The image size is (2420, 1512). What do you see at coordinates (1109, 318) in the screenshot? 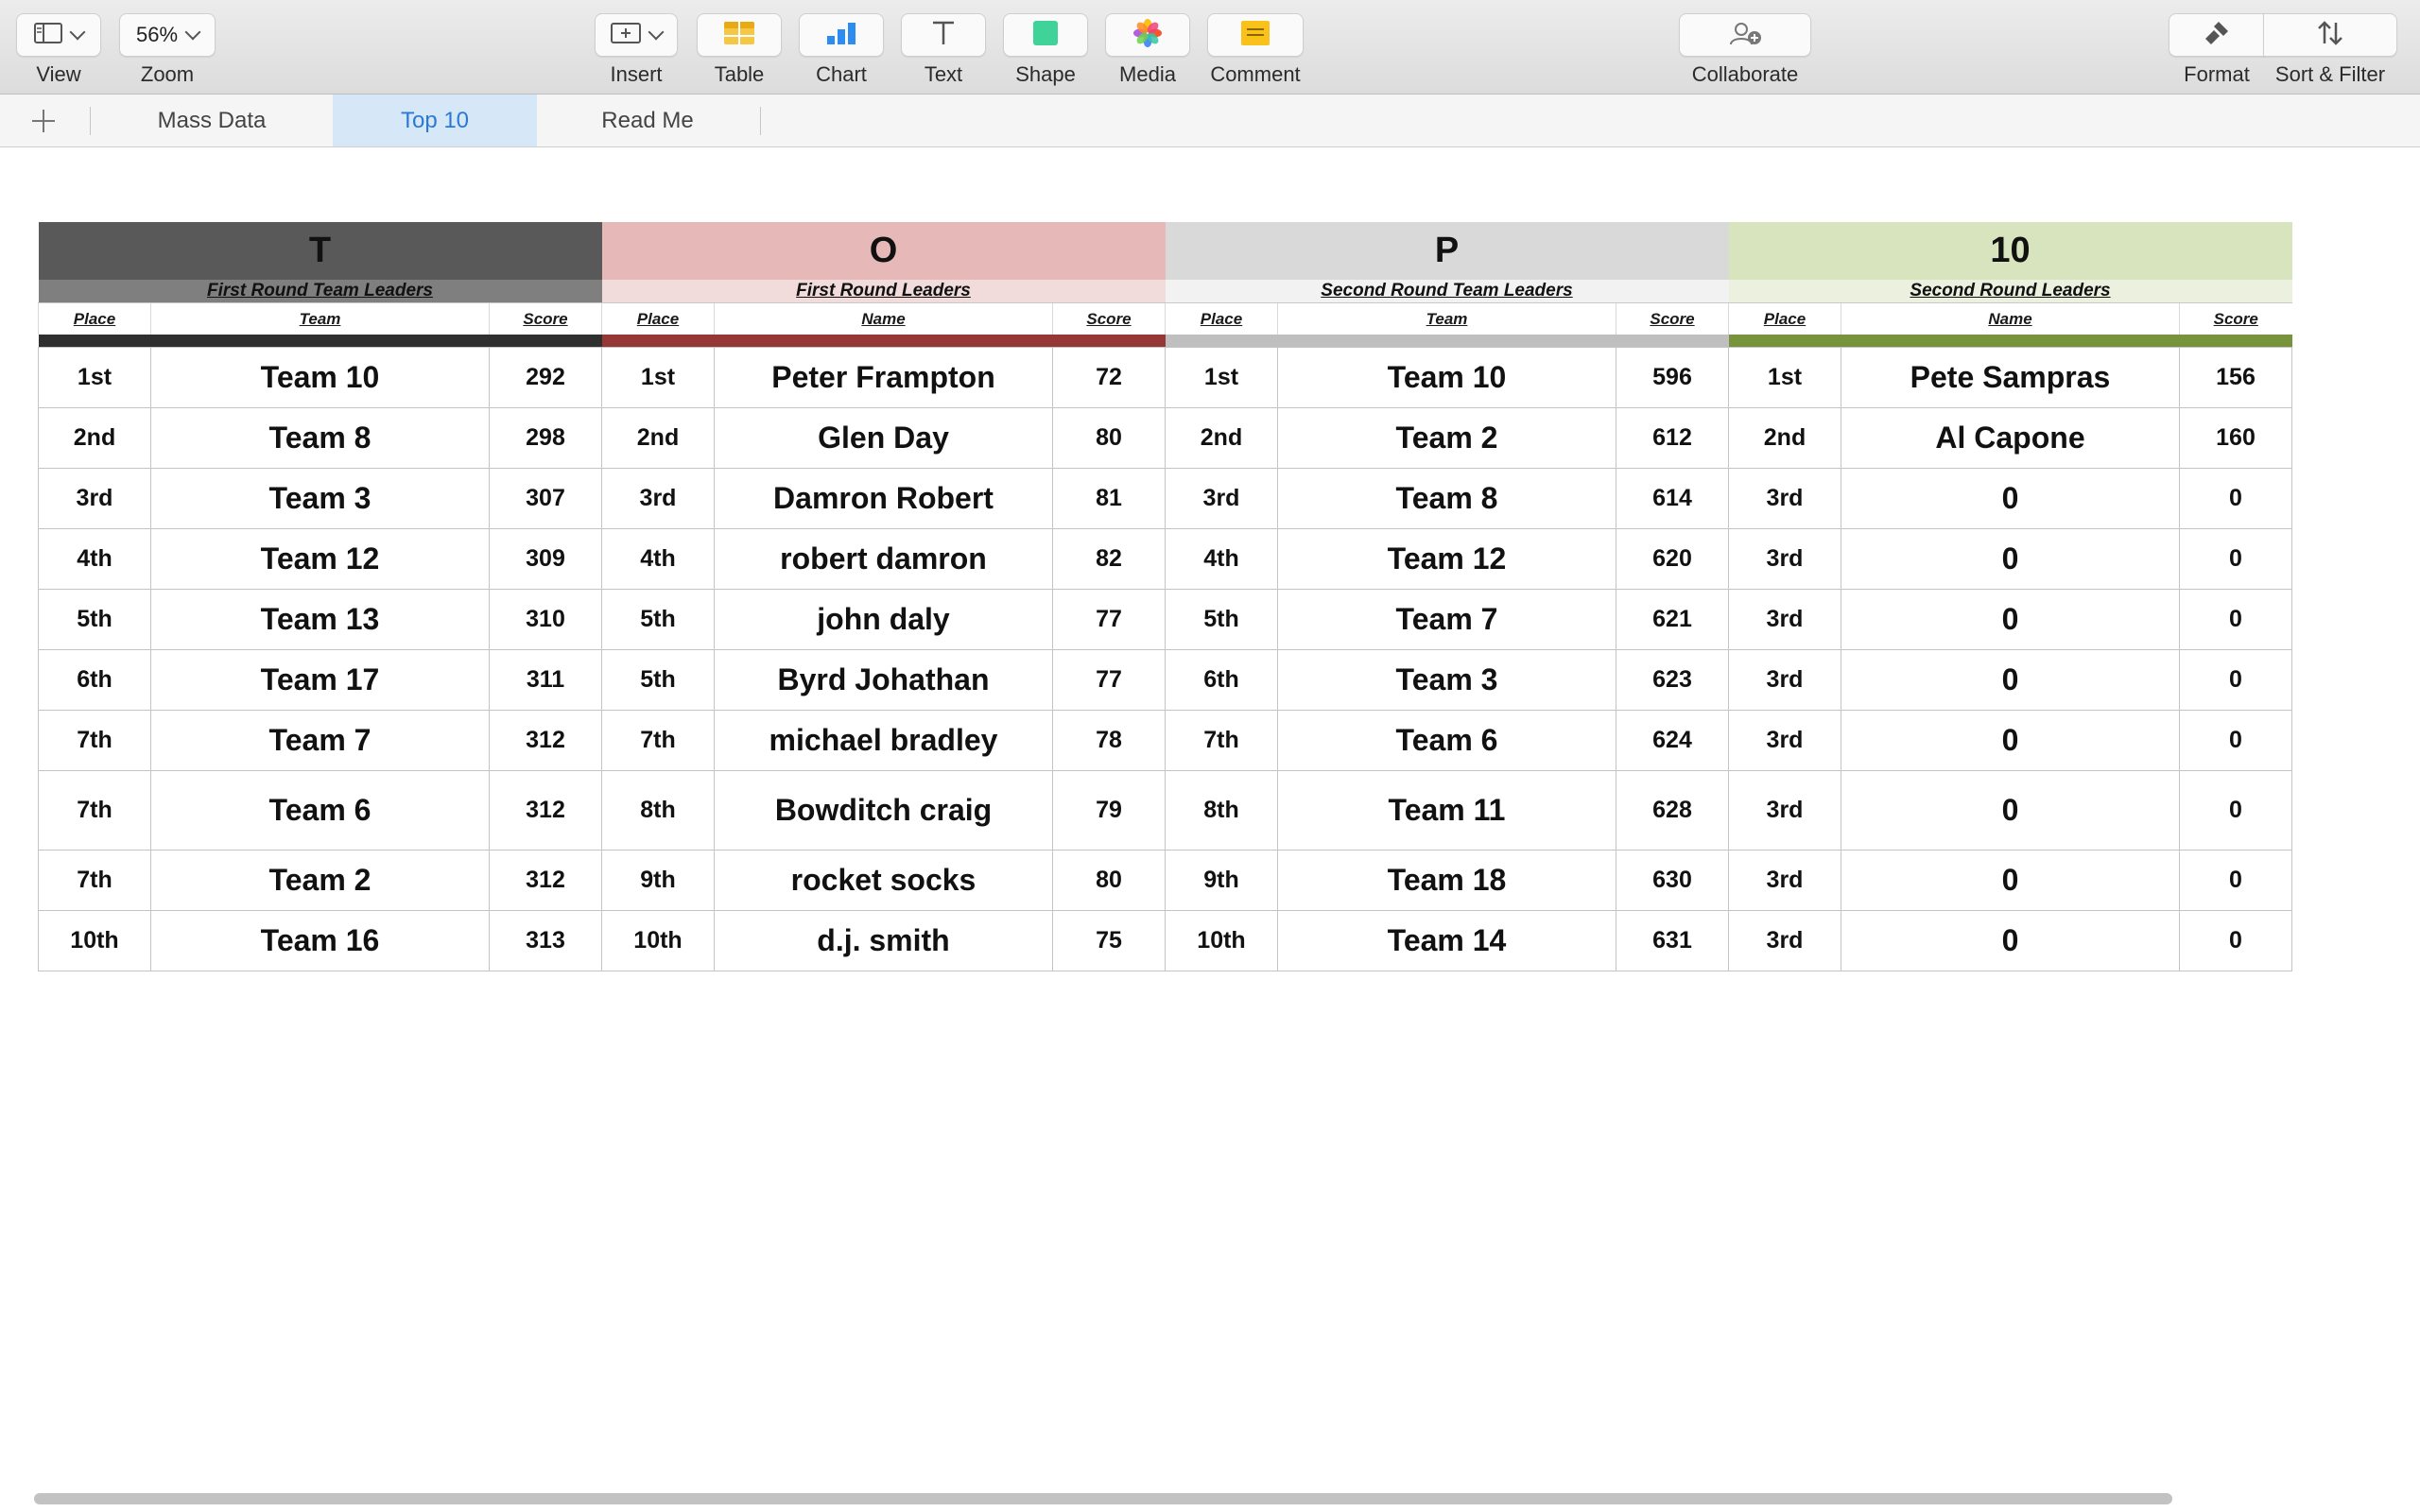
I see `column-header: Score` at bounding box center [1109, 318].